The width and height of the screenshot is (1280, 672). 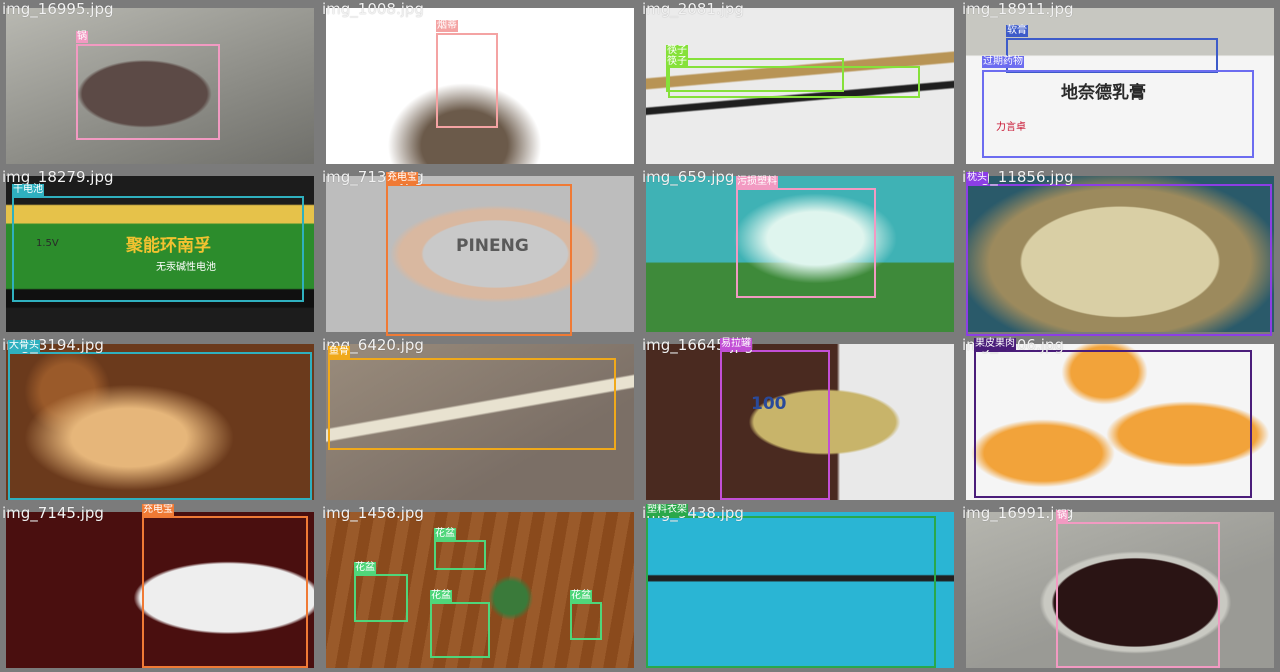 I want to click on detection-label: 筷子, so click(x=677, y=62).